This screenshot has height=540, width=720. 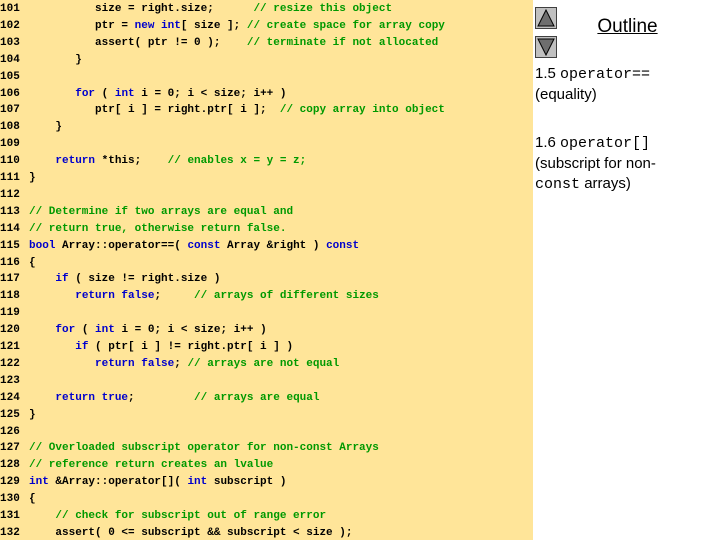 I want to click on code-line: 116 {, so click(x=18, y=263).